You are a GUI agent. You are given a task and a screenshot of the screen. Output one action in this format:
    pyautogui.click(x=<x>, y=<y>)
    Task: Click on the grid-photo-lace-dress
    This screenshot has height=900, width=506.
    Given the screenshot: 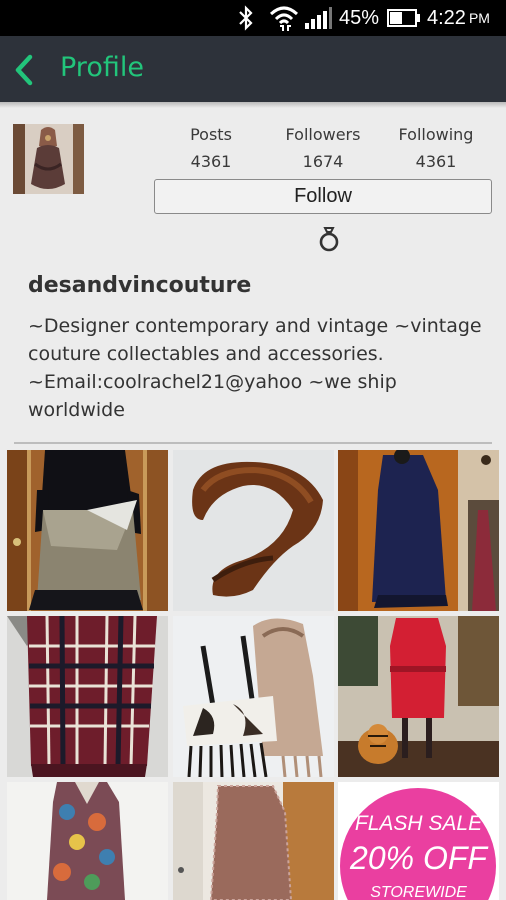 What is the action you would take?
    pyautogui.click(x=253, y=841)
    